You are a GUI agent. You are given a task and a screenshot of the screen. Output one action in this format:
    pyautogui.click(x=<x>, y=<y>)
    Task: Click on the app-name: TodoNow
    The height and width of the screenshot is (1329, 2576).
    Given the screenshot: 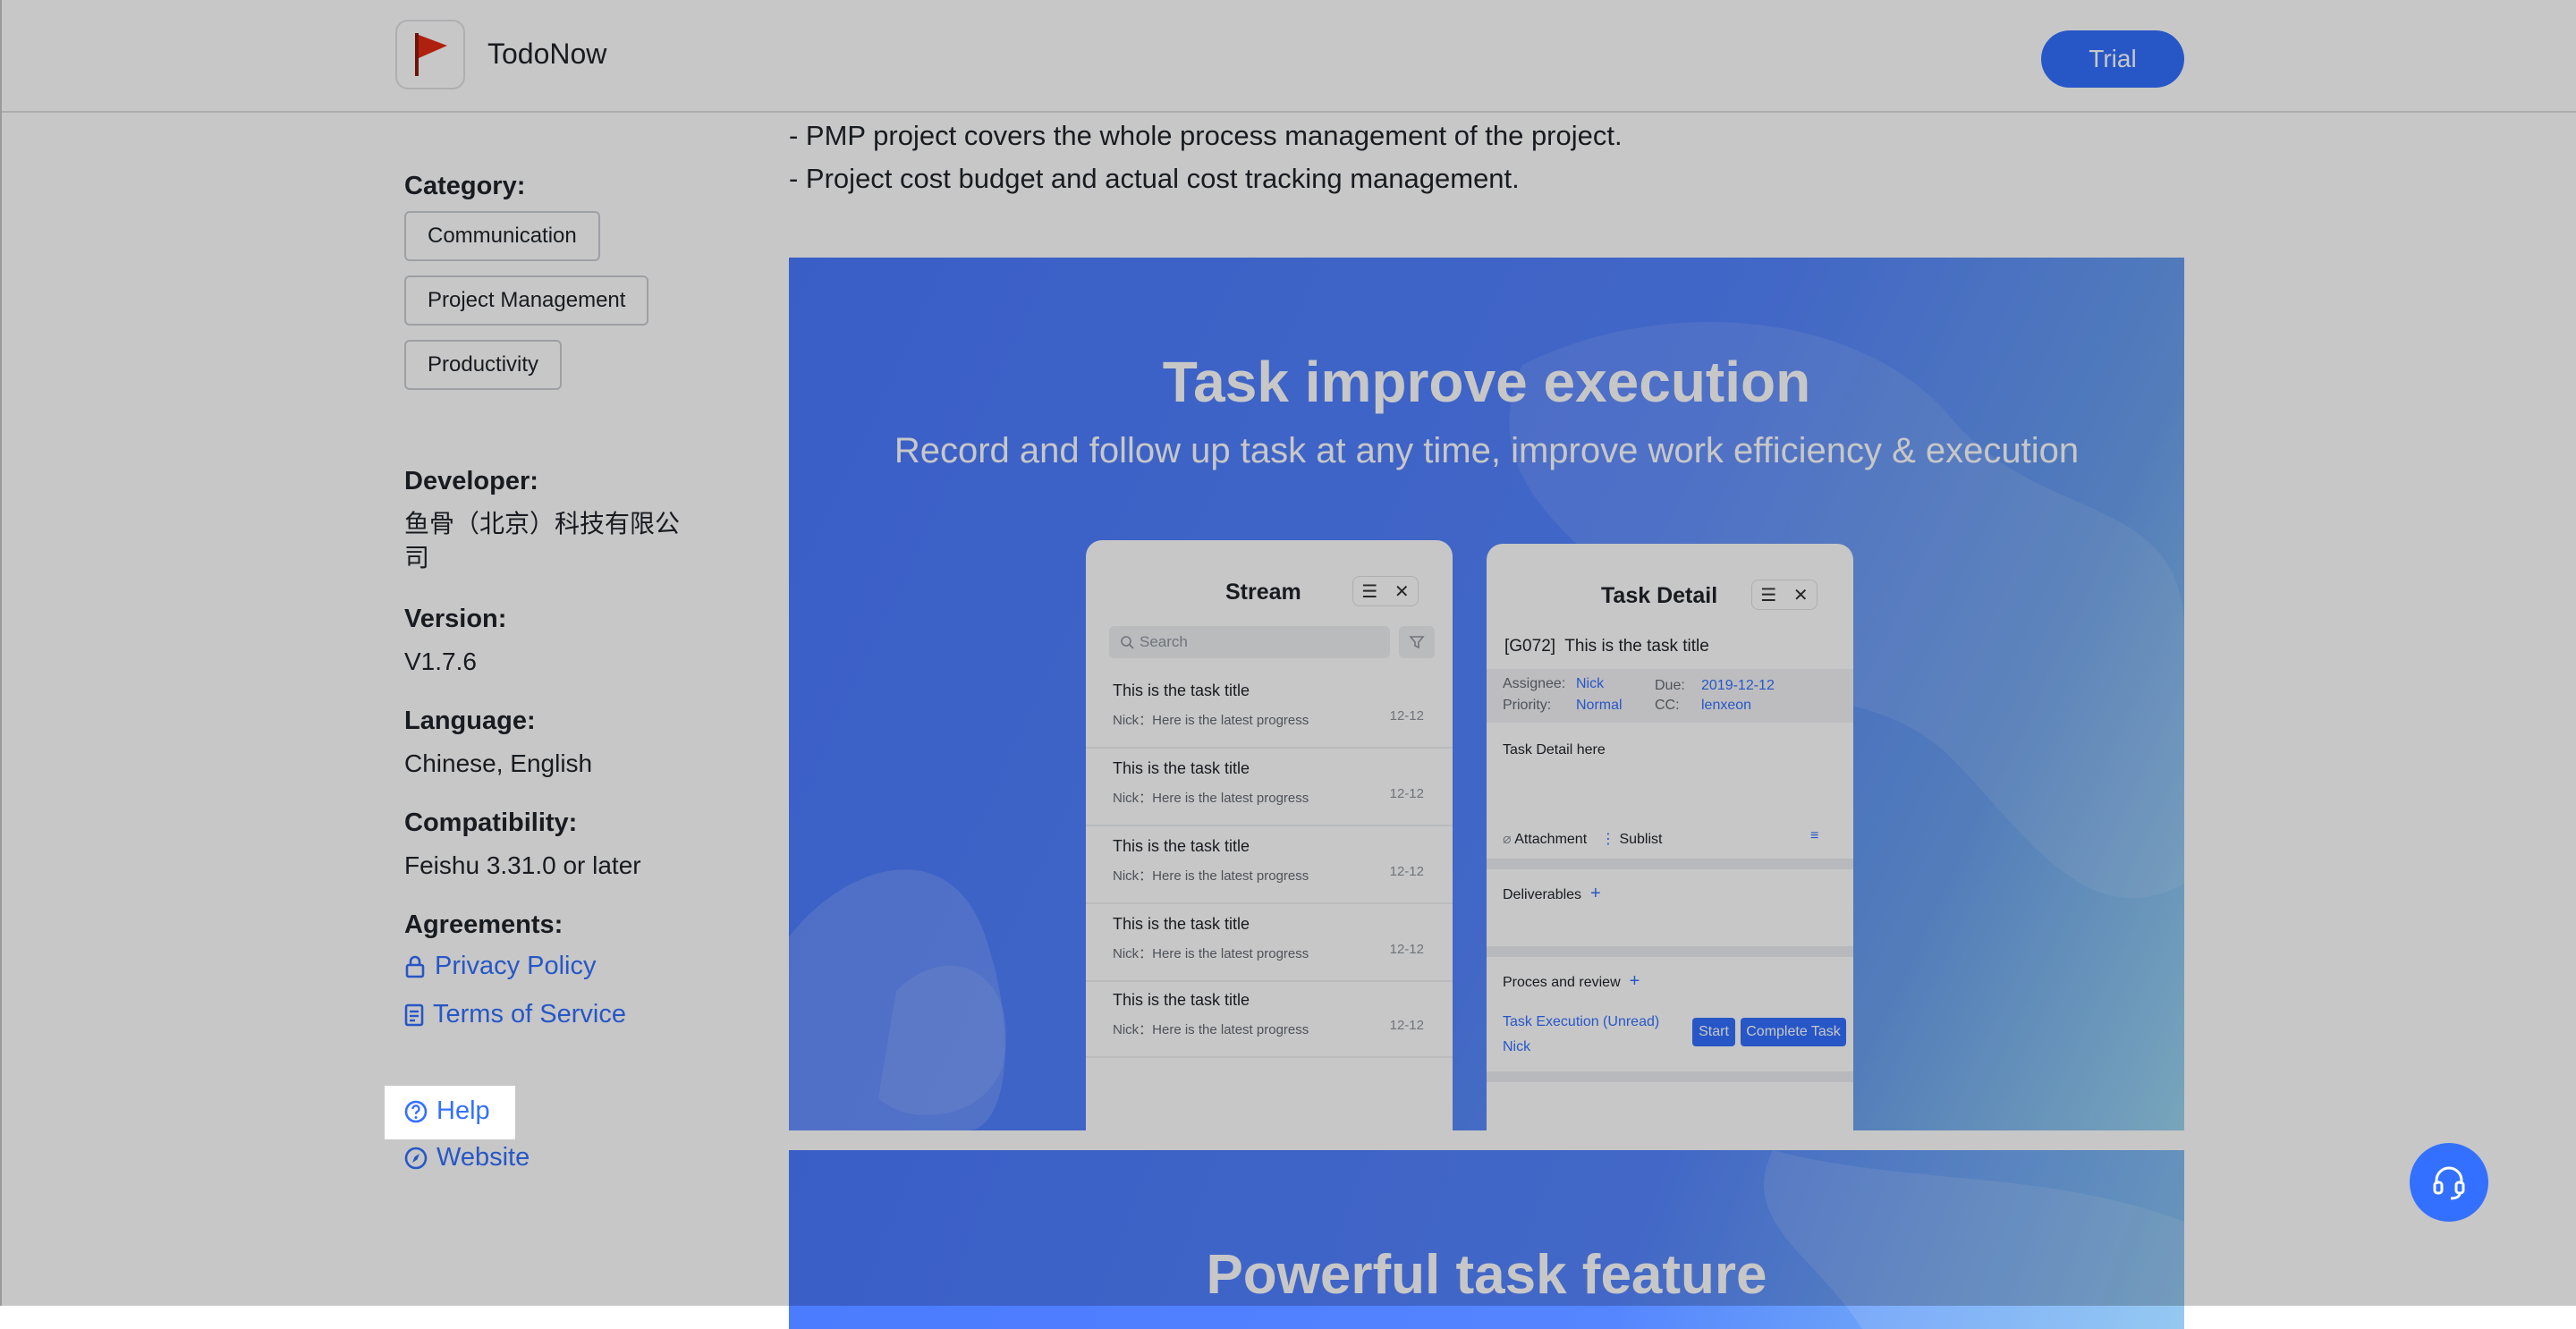 What is the action you would take?
    pyautogui.click(x=547, y=54)
    